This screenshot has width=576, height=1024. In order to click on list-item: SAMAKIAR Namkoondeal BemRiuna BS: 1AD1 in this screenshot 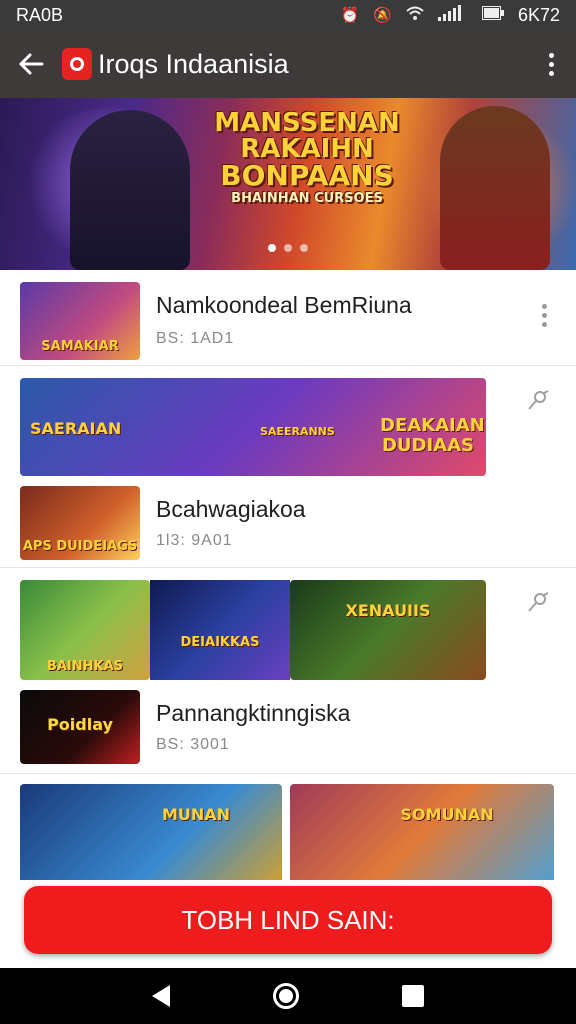, I will do `click(288, 318)`.